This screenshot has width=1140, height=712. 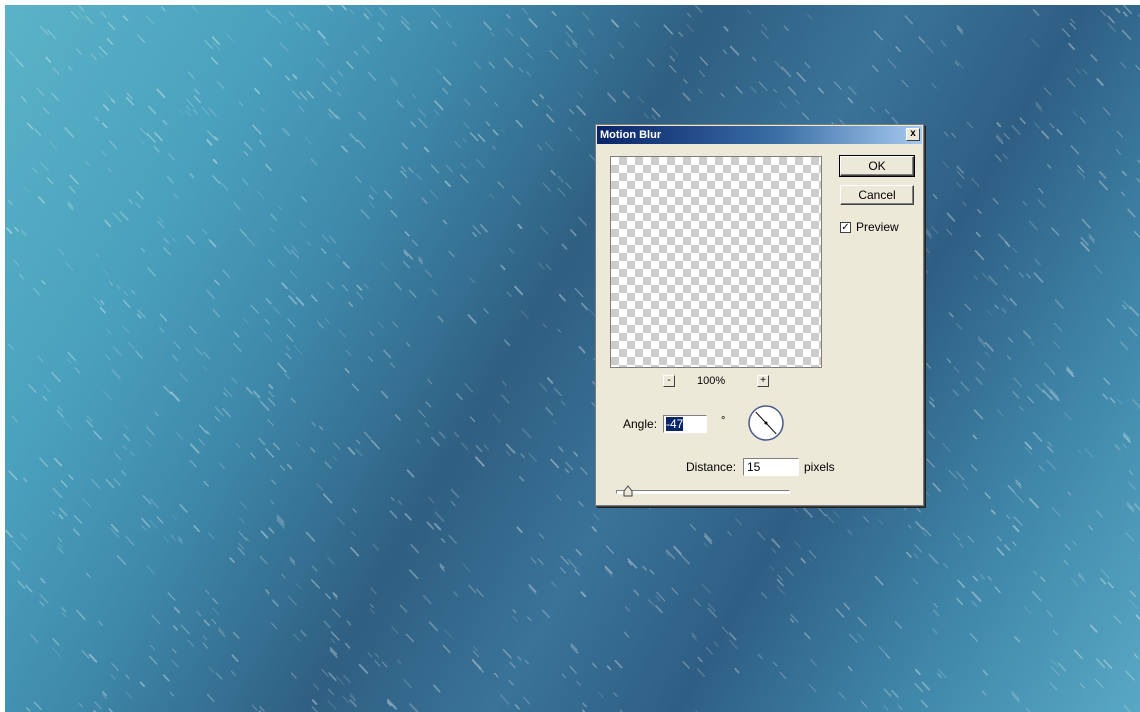 I want to click on close-button: x, so click(x=913, y=134).